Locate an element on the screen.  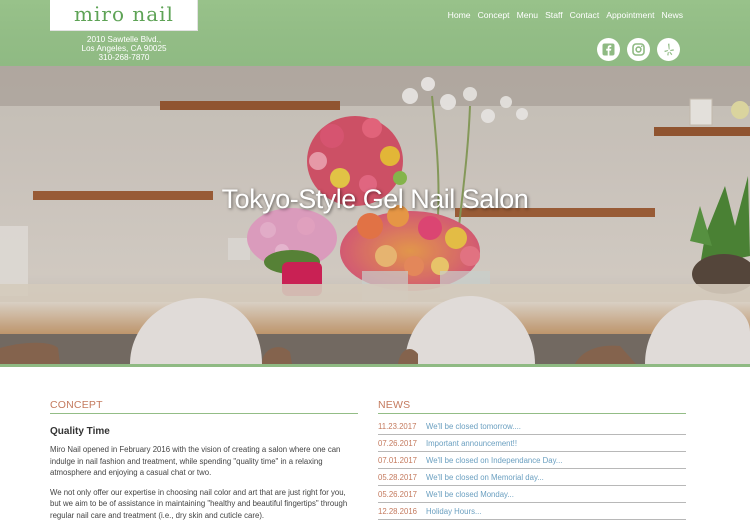
nav-news: News is located at coordinates (673, 15).